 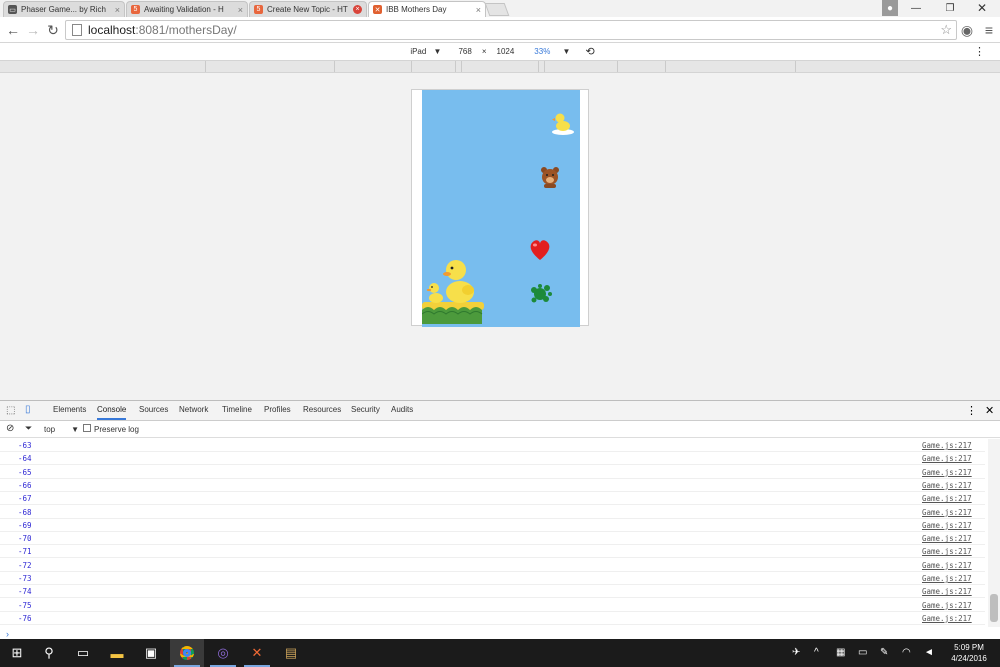 I want to click on pen-tray-icon: ✎, so click(x=884, y=652).